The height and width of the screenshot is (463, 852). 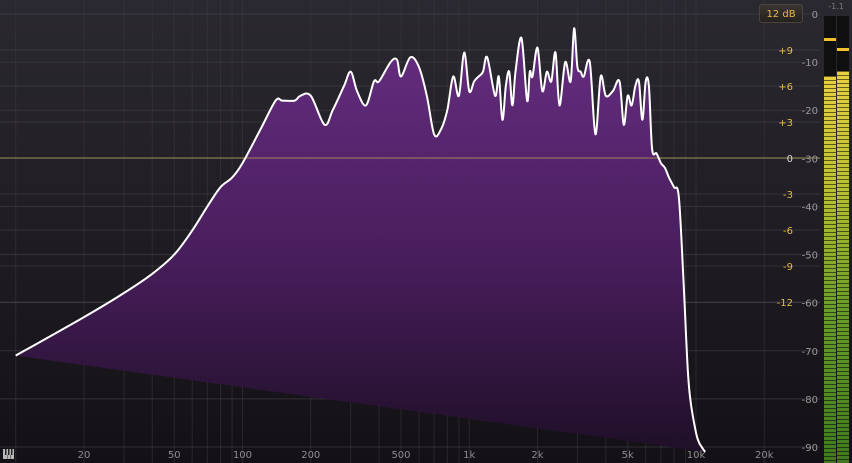 I want to click on gain-axis-label: 0, so click(x=790, y=159).